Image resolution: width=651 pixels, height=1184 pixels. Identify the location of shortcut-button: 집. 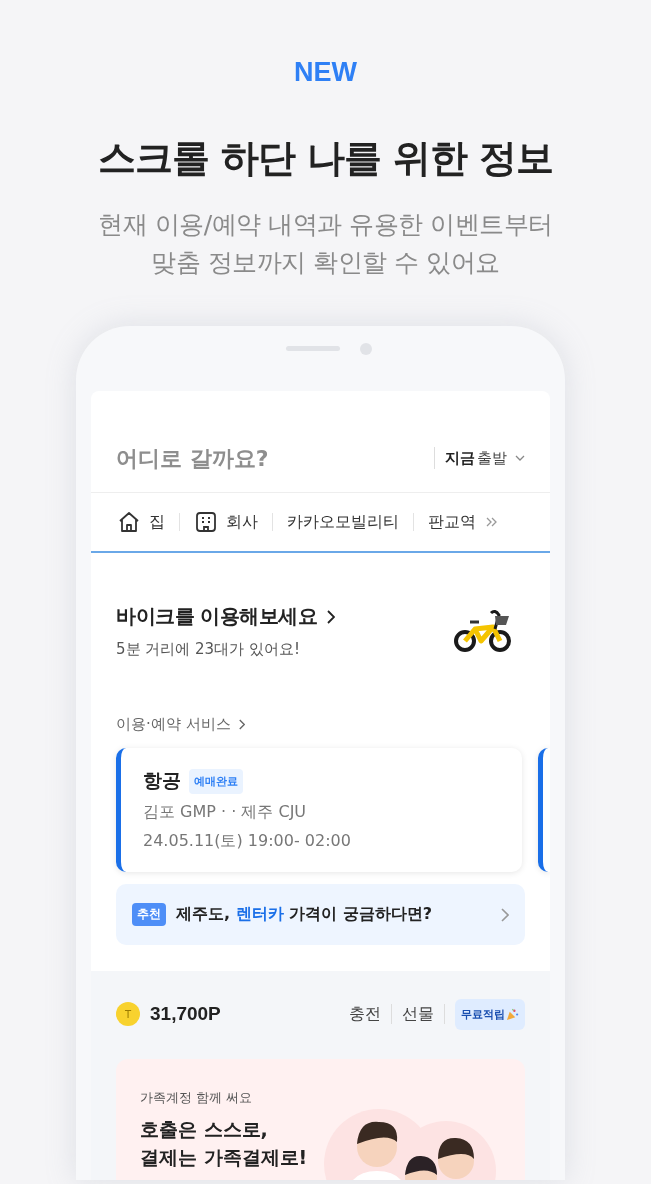
(141, 522).